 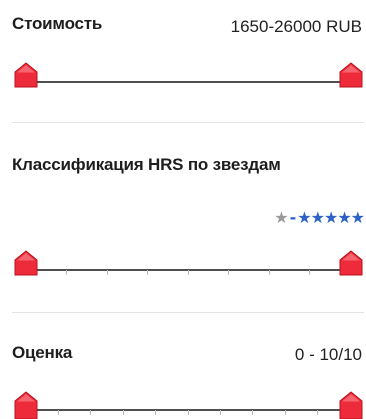 I want to click on range-dash: -, so click(x=293, y=217).